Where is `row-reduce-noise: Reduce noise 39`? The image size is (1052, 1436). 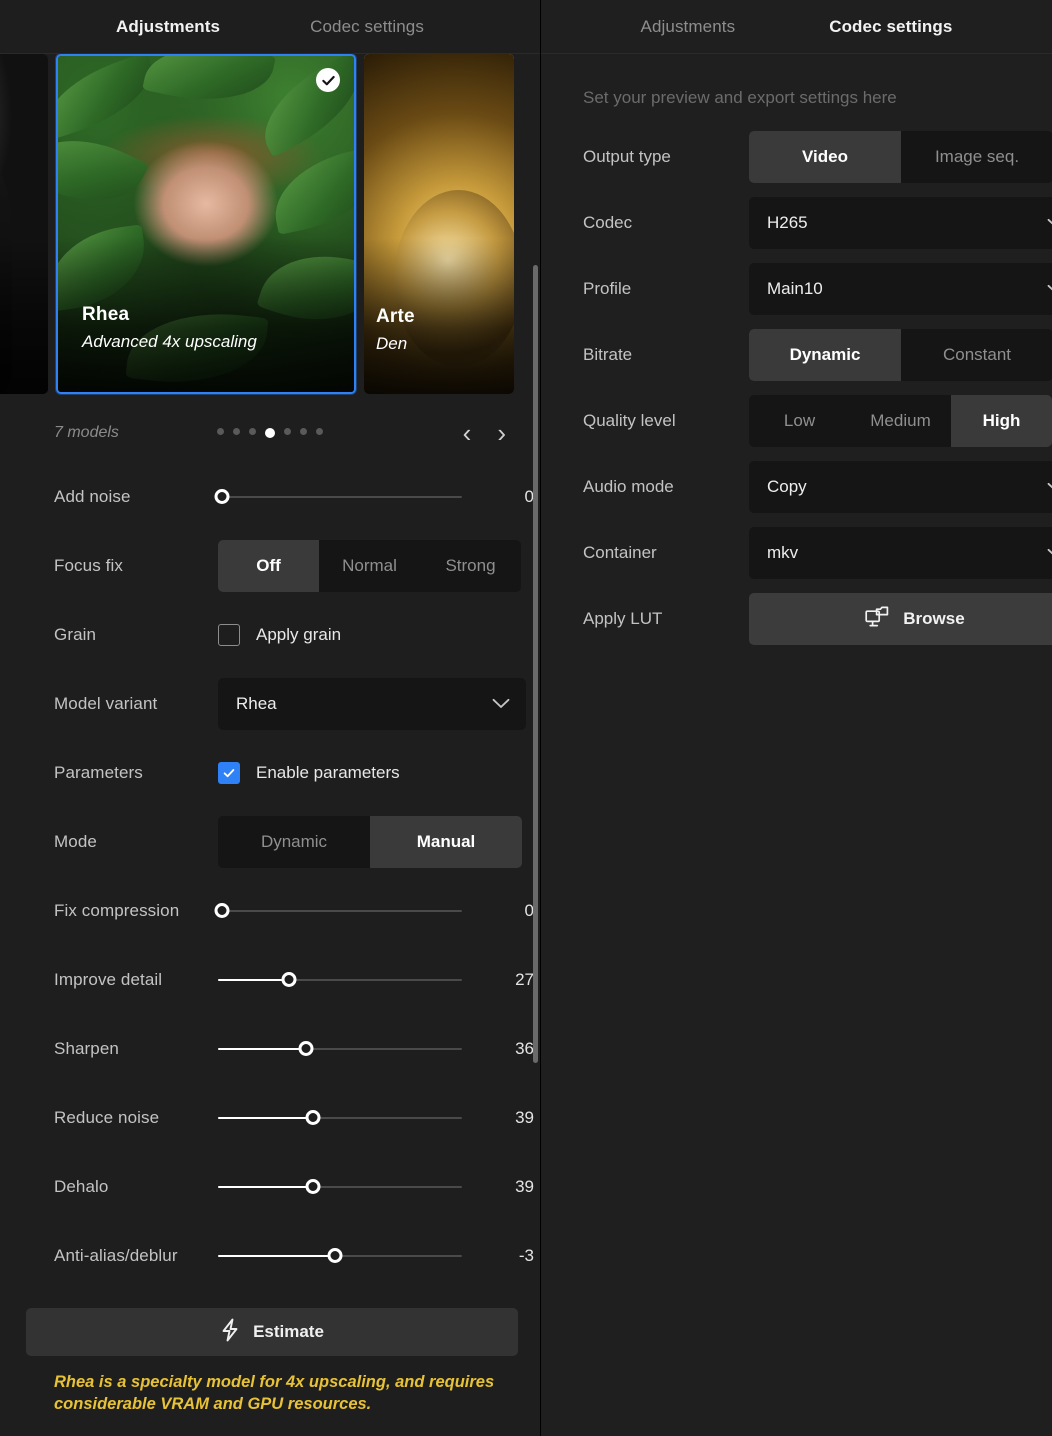 row-reduce-noise: Reduce noise 39 is located at coordinates (270, 1117).